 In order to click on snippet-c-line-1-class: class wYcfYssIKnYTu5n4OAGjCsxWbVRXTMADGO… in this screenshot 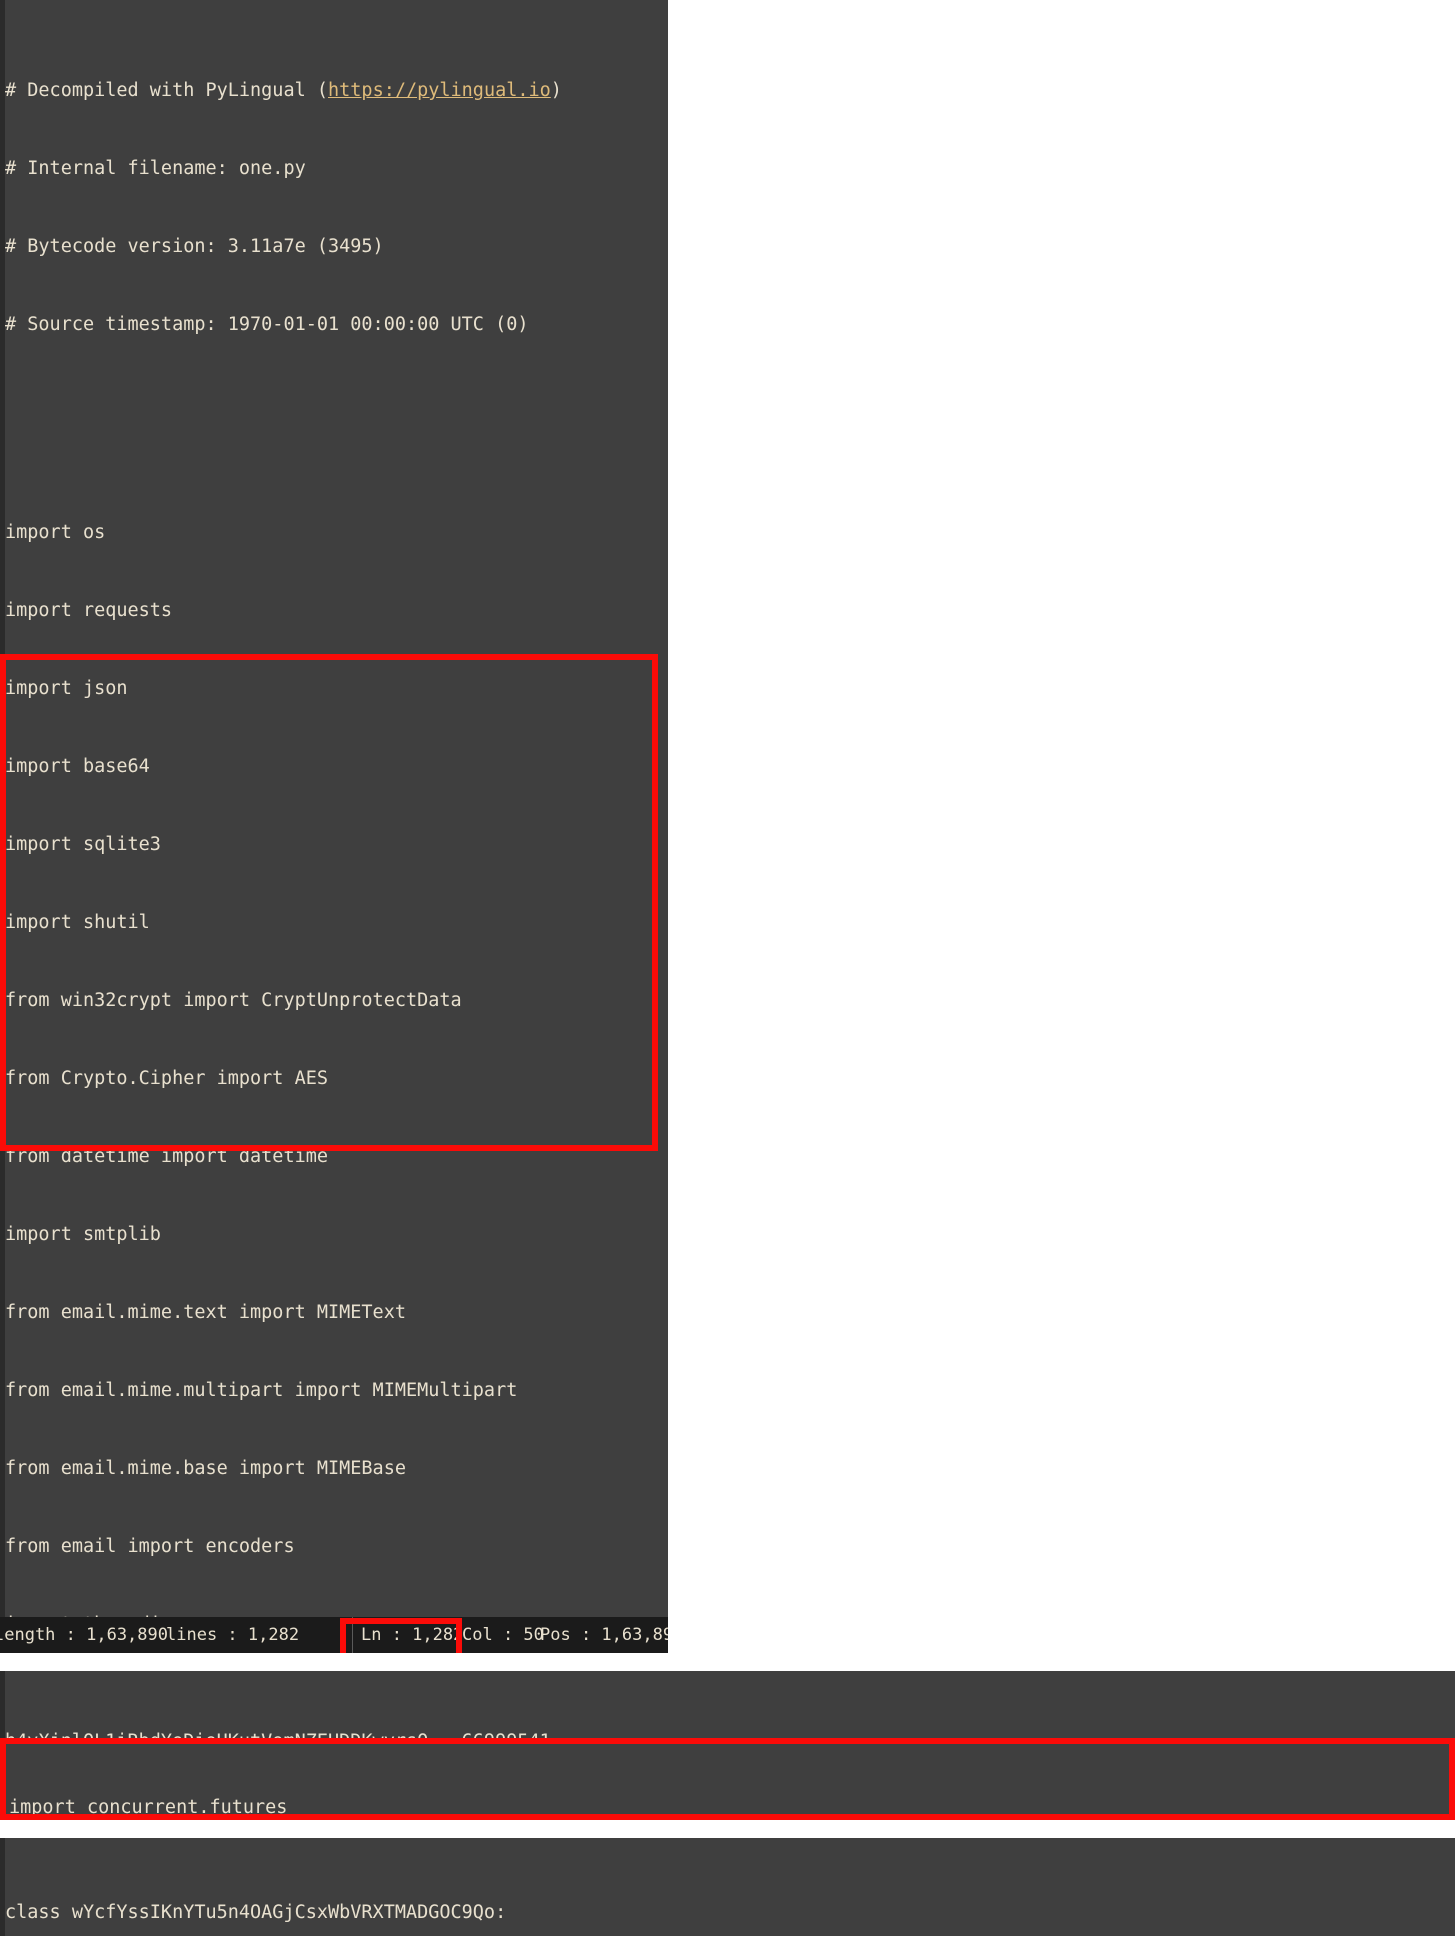, I will do `click(256, 1912)`.